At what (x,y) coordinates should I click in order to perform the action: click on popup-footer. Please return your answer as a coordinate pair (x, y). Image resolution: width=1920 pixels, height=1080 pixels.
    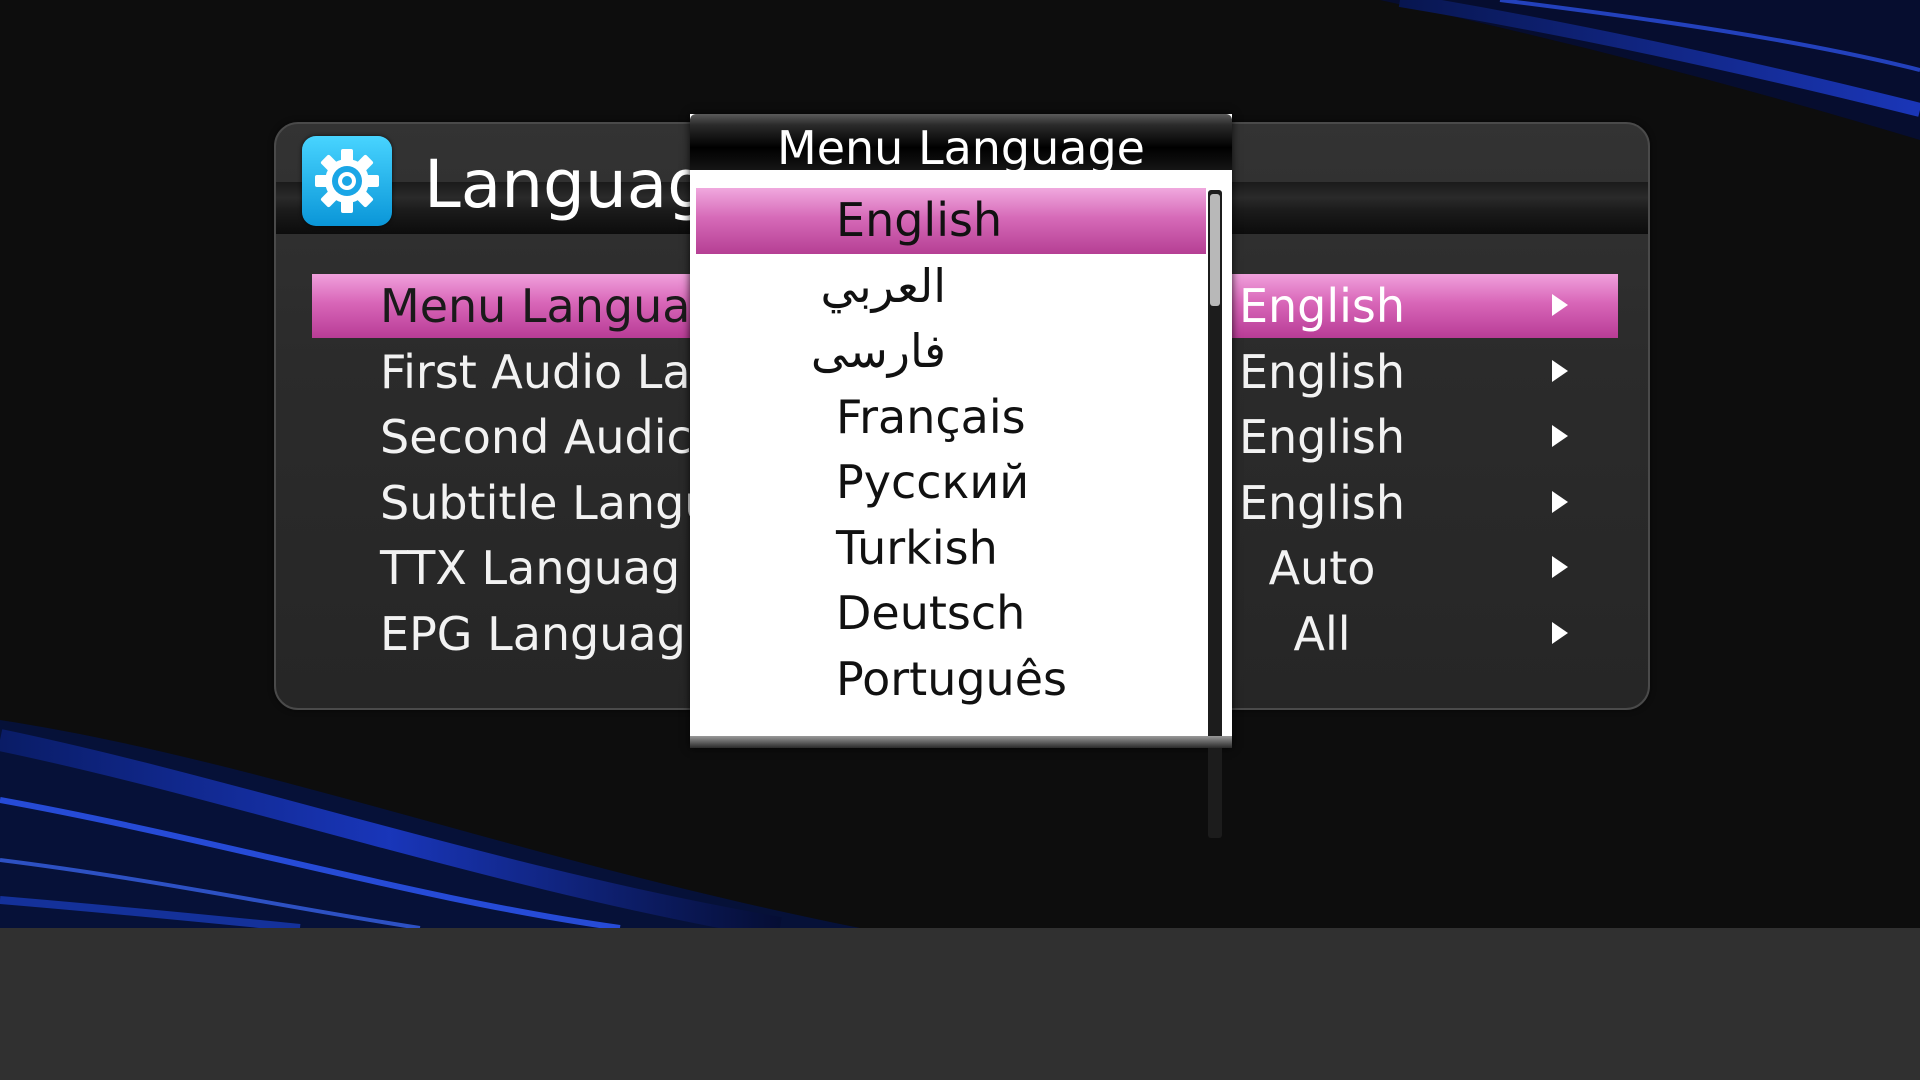
    Looking at the image, I should click on (961, 742).